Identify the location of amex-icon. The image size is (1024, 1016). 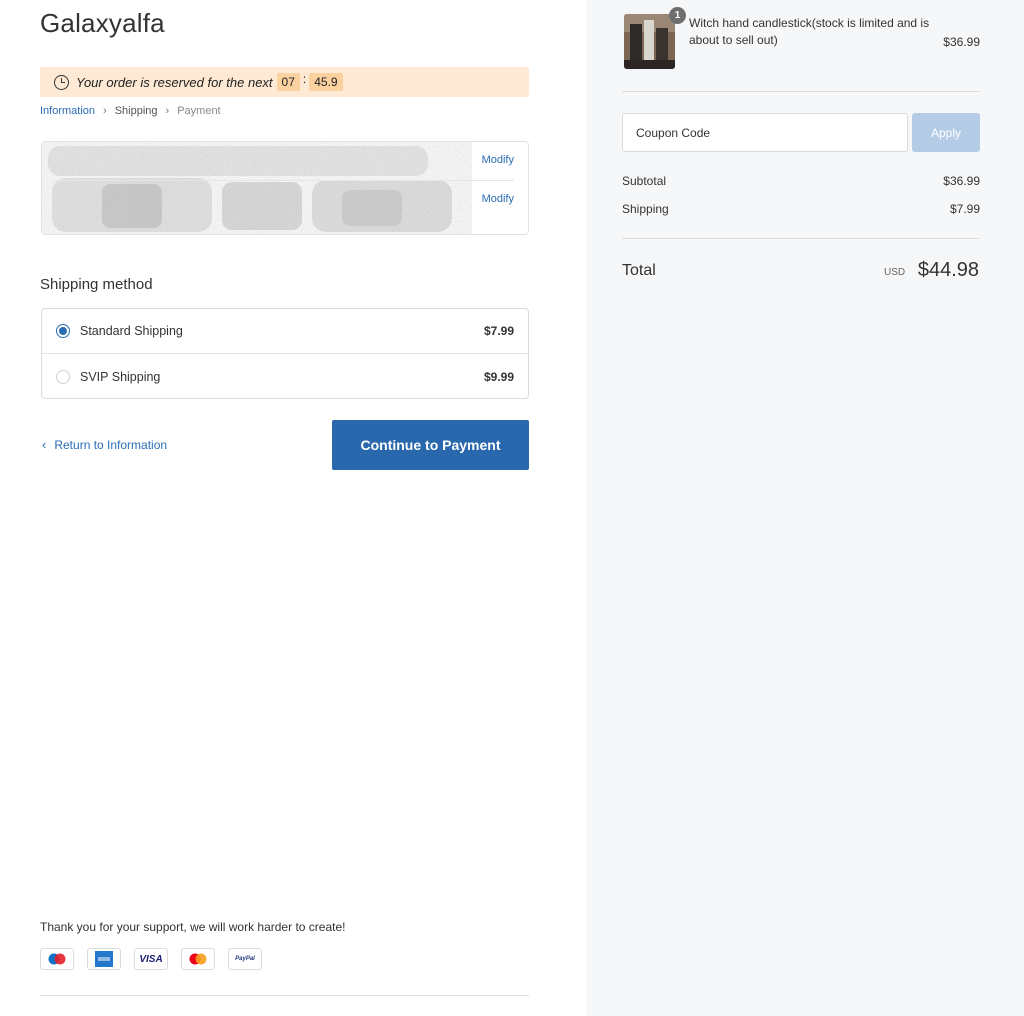
(104, 959).